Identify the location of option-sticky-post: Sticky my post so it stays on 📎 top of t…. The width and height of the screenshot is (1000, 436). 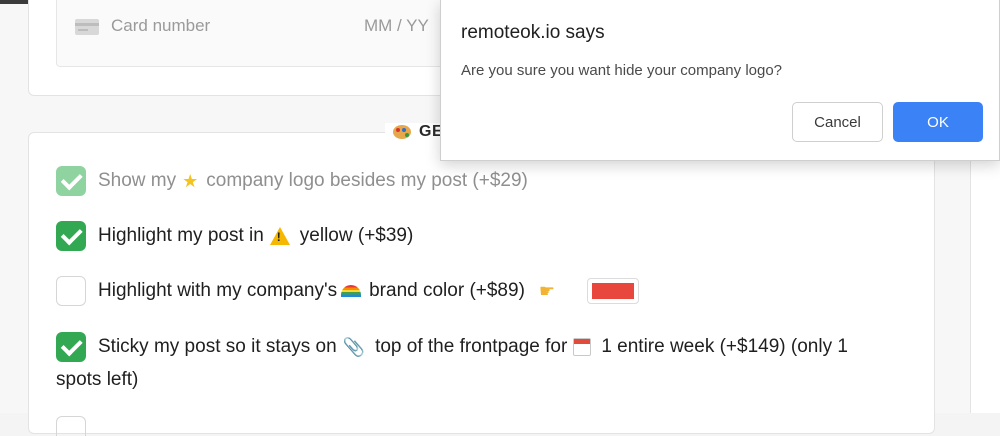
(452, 347).